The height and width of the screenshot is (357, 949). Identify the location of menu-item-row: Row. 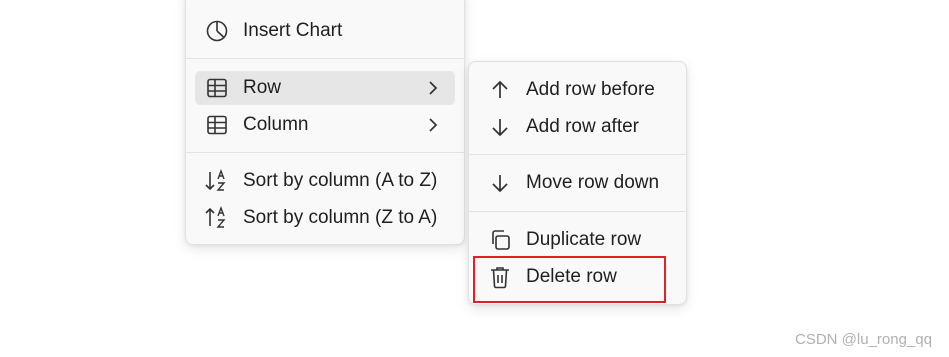
(325, 88).